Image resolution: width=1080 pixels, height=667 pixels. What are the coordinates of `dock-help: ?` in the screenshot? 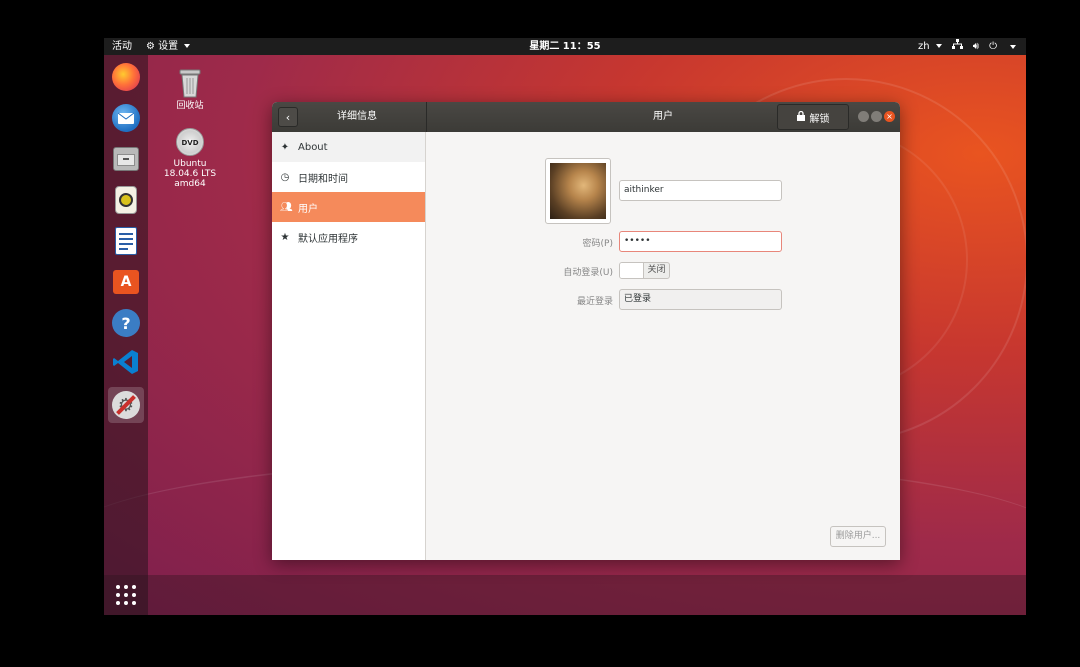 It's located at (126, 323).